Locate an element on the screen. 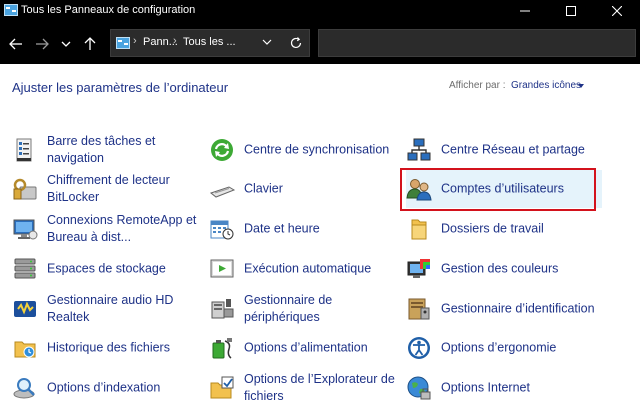 This screenshot has height=407, width=640. indexing-icon is located at coordinates (24, 388).